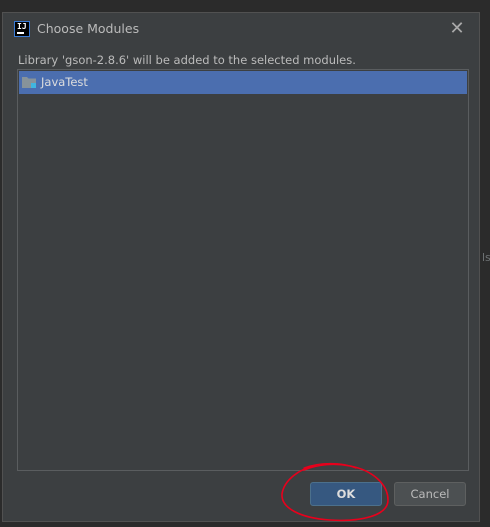 The image size is (490, 527). What do you see at coordinates (457, 29) in the screenshot?
I see `close-icon: ✕` at bounding box center [457, 29].